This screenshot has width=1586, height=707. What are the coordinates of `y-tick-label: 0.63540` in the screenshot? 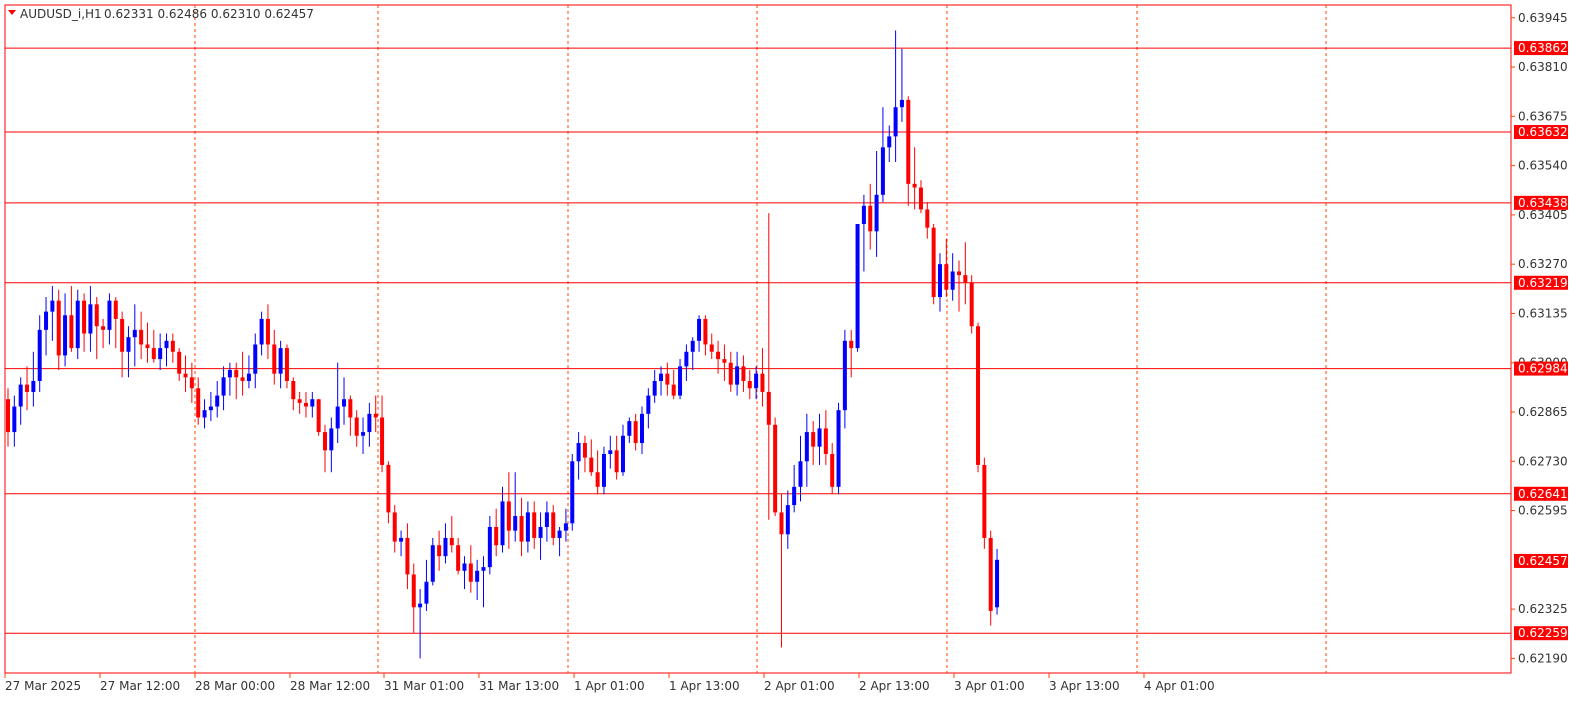 It's located at (1543, 166).